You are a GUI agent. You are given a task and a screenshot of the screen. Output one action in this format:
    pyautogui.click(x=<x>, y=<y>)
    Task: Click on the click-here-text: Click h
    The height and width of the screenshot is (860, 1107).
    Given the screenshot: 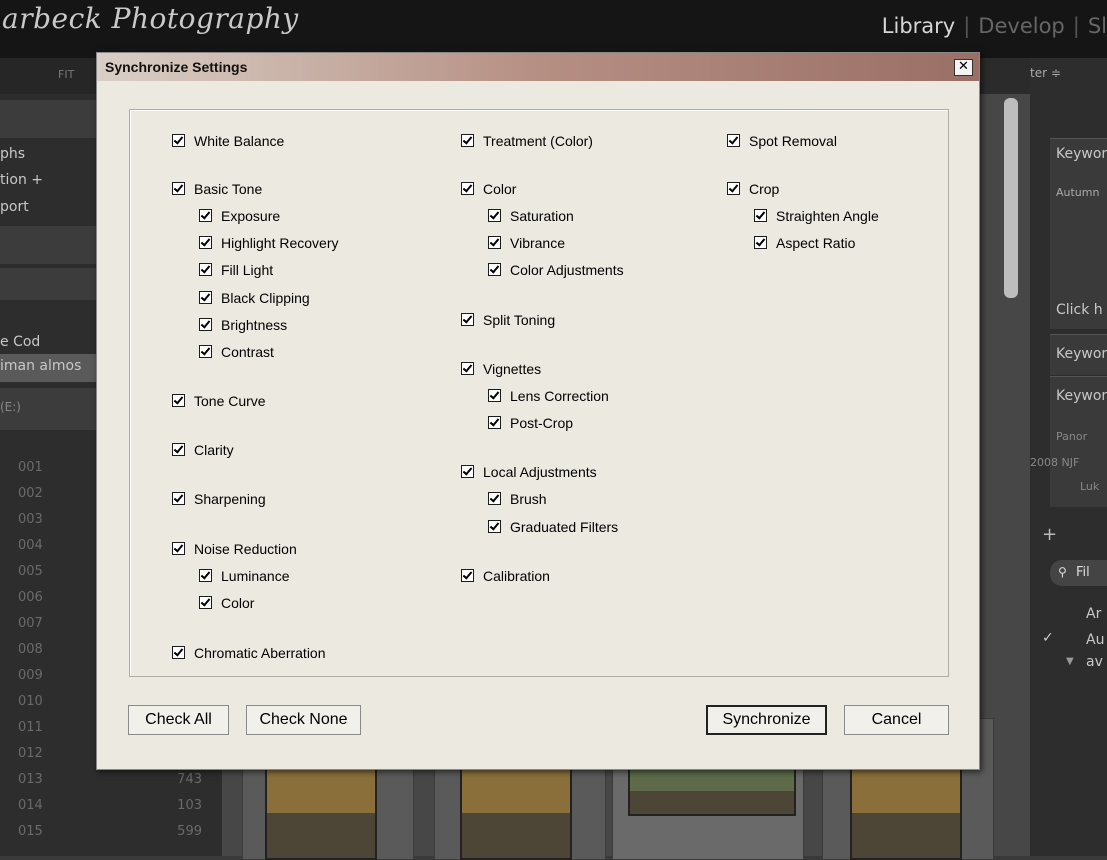 What is the action you would take?
    pyautogui.click(x=1079, y=310)
    